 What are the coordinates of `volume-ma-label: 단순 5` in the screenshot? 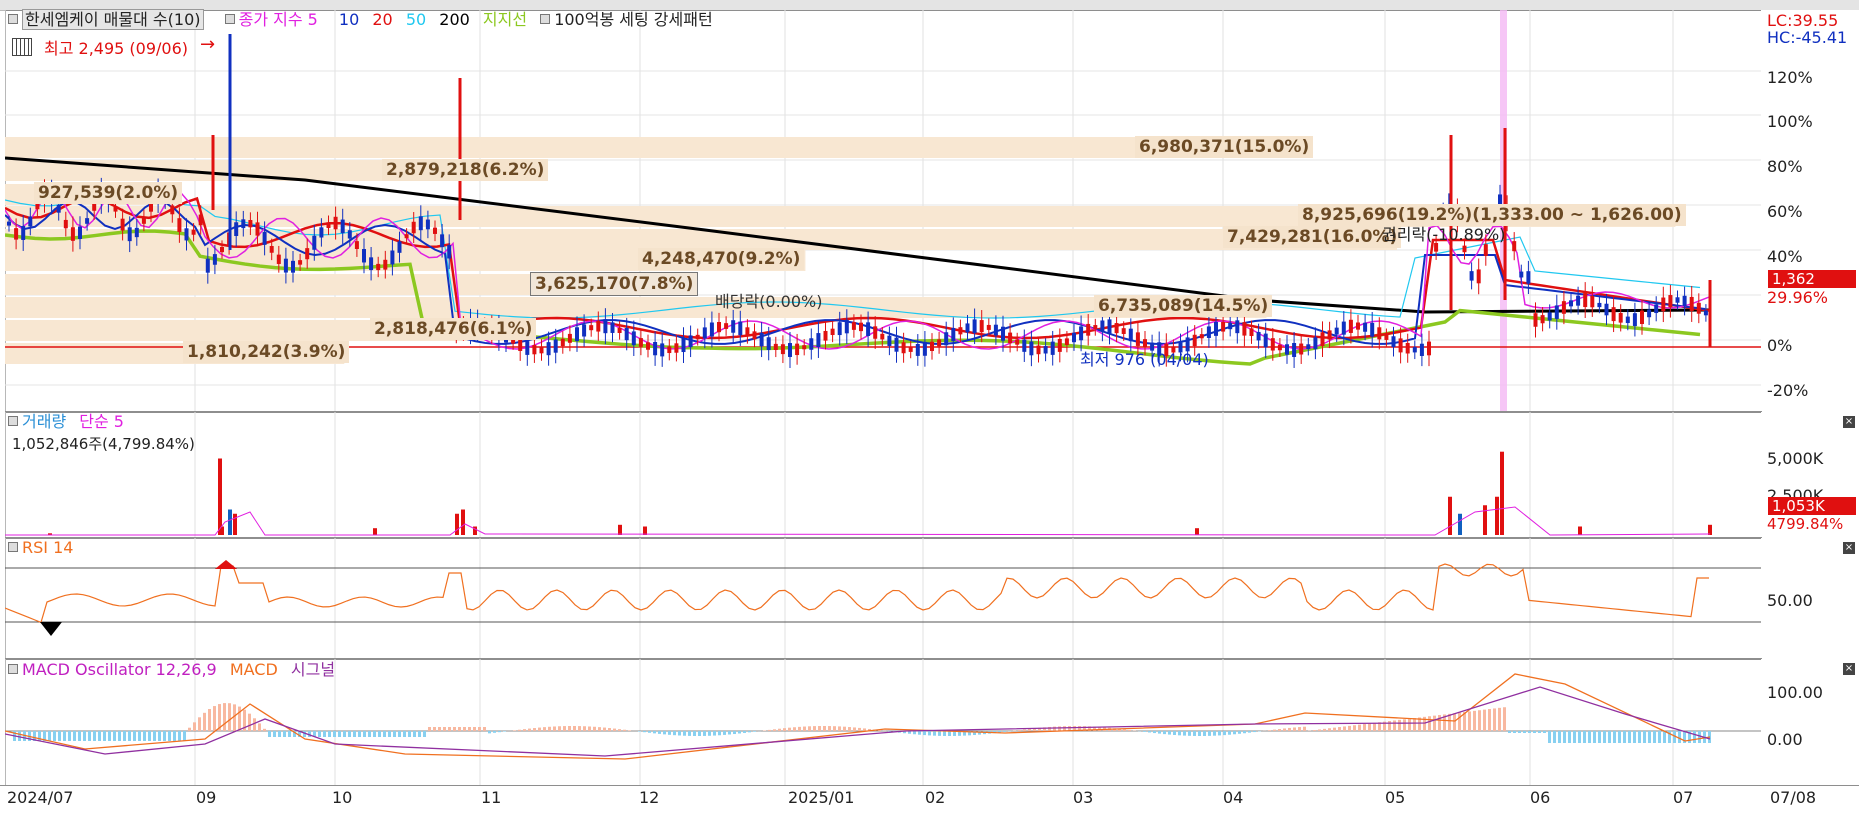 It's located at (101, 421).